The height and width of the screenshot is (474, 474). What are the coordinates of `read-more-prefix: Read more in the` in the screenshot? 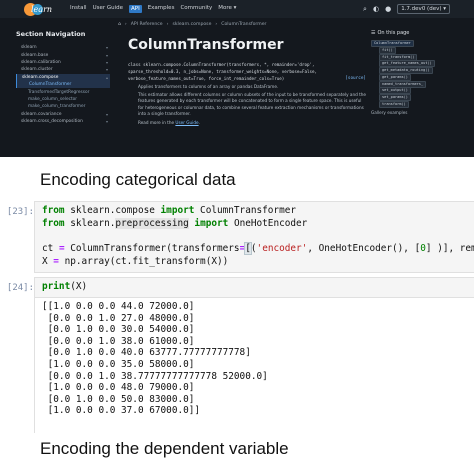 It's located at (157, 122).